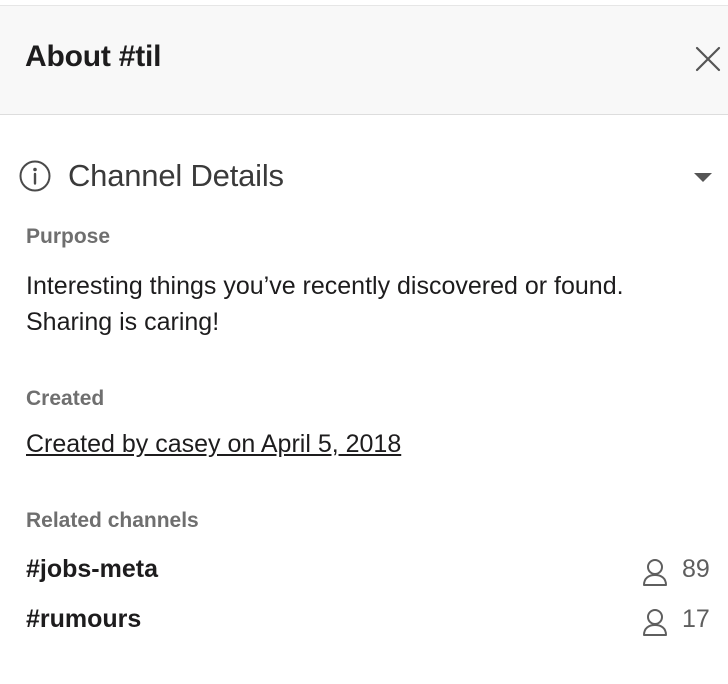 The image size is (728, 684). What do you see at coordinates (364, 621) in the screenshot?
I see `related-channel-row: #rumours 17` at bounding box center [364, 621].